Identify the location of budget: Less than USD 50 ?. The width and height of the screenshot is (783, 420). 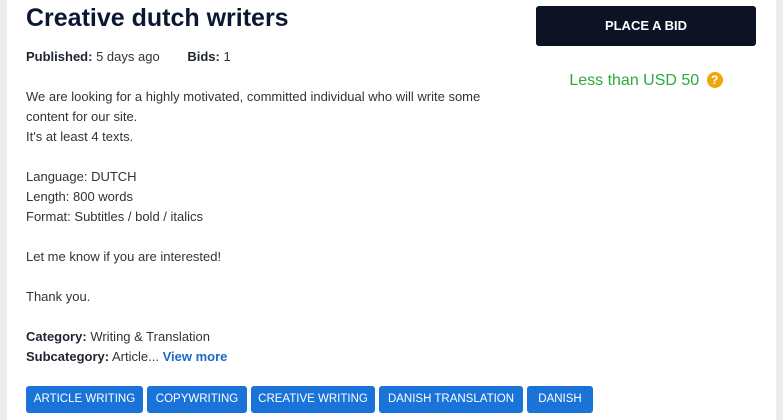
(646, 81).